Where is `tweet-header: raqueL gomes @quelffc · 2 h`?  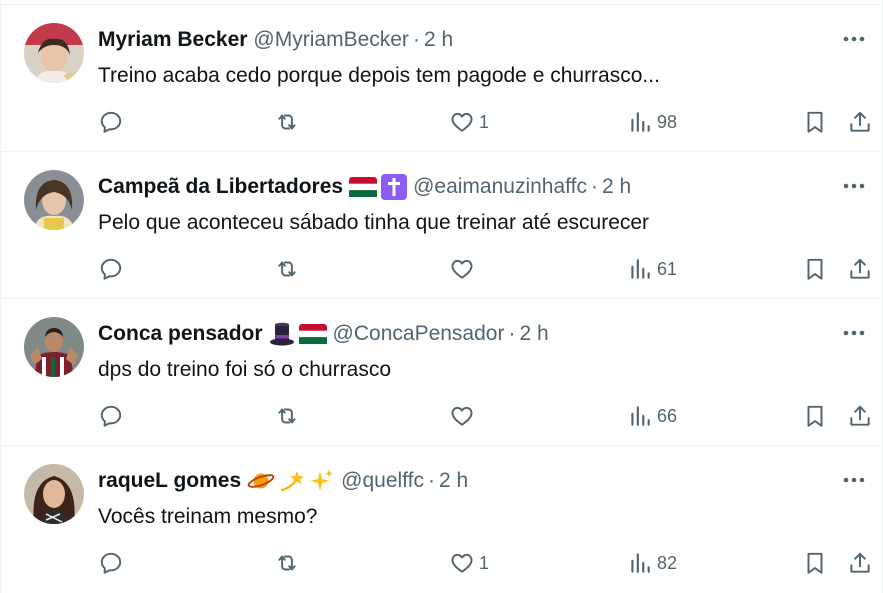 tweet-header: raqueL gomes @quelffc · 2 h is located at coordinates (460, 481).